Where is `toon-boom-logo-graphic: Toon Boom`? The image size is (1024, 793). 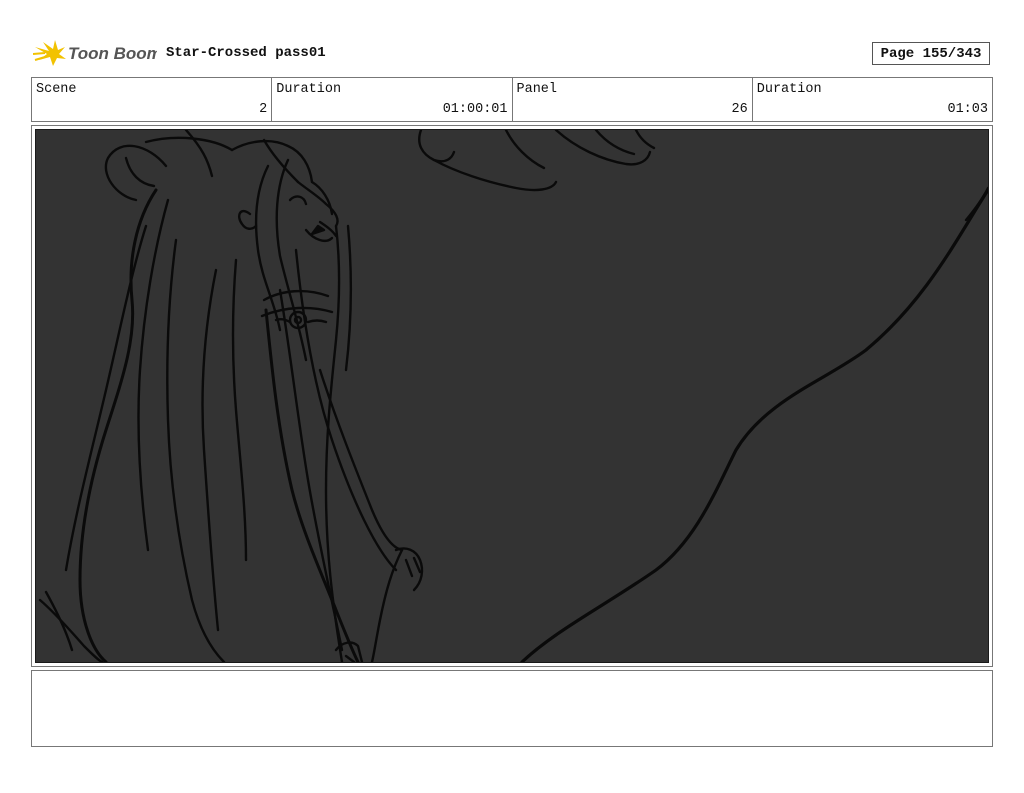 toon-boom-logo-graphic: Toon Boom is located at coordinates (95, 53).